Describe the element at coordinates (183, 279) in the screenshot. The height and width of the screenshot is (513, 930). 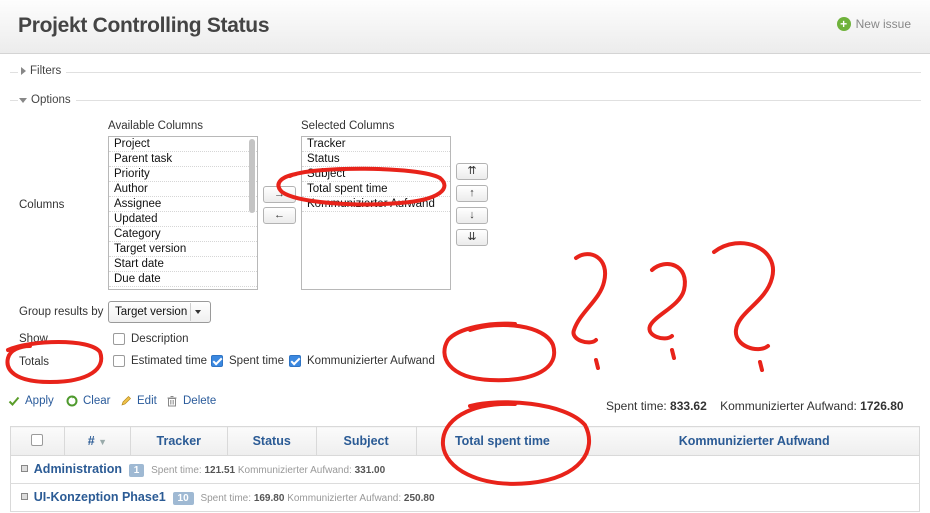
I see `available-column-option: Due date` at that location.